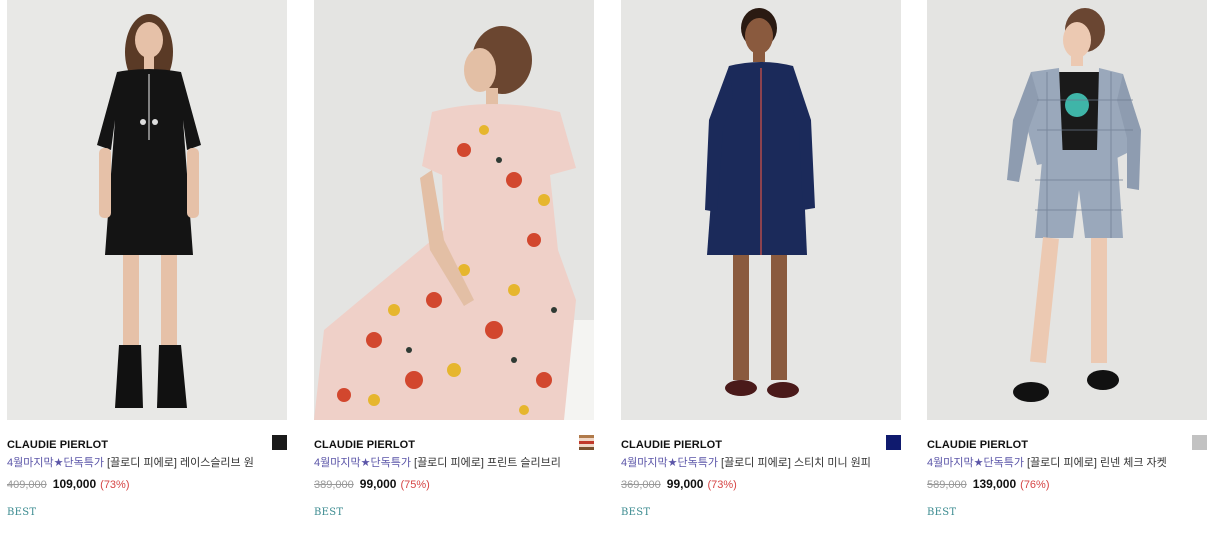 Image resolution: width=1212 pixels, height=538 pixels. I want to click on product-name: [끌로디 피에로] 레이스슬리브 원, so click(178, 463).